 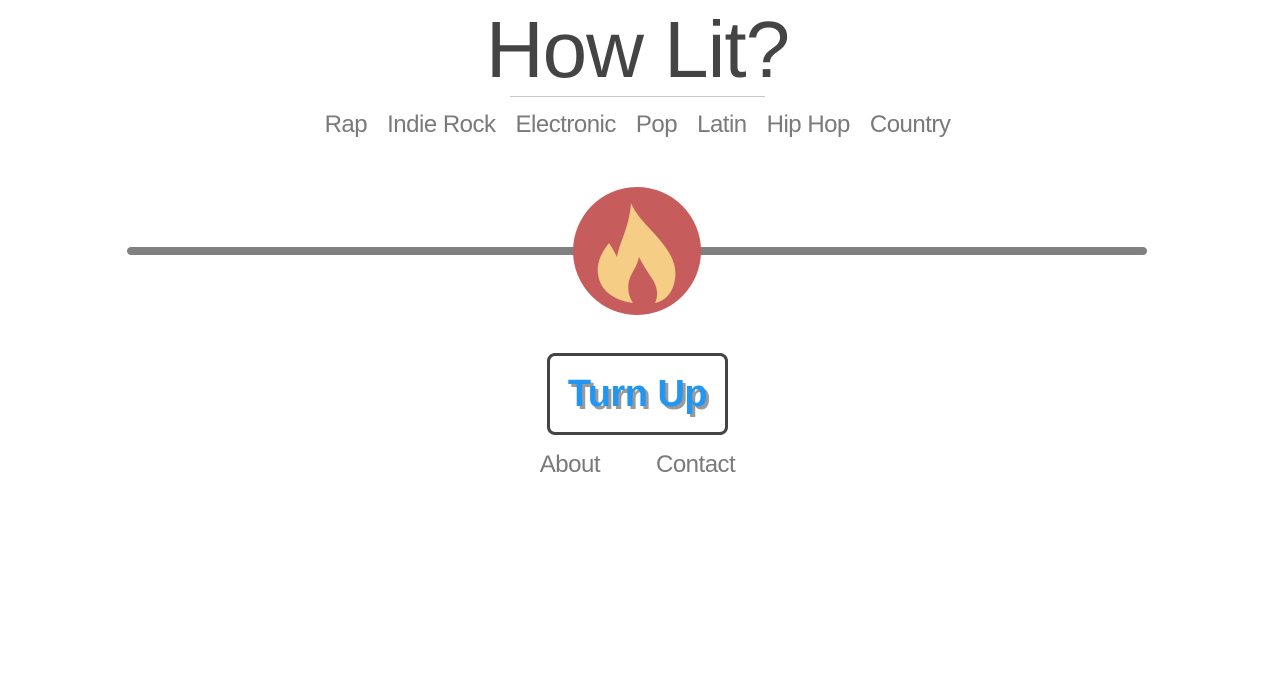 I want to click on turn-up-label: Turn Up, so click(x=637, y=393).